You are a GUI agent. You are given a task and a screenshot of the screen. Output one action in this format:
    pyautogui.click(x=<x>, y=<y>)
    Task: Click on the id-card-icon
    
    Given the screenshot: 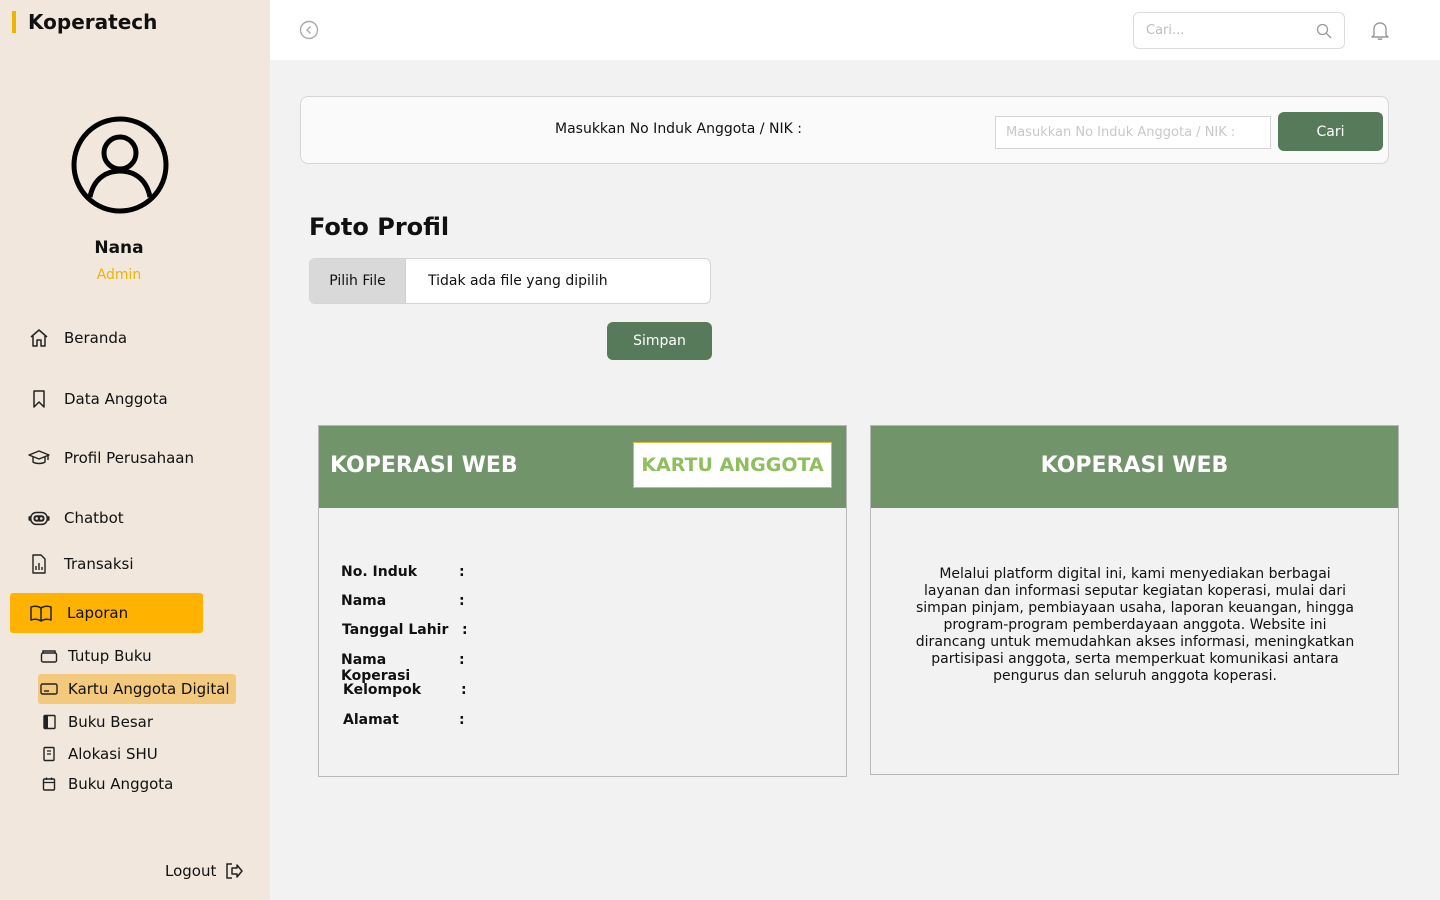 What is the action you would take?
    pyautogui.click(x=49, y=689)
    